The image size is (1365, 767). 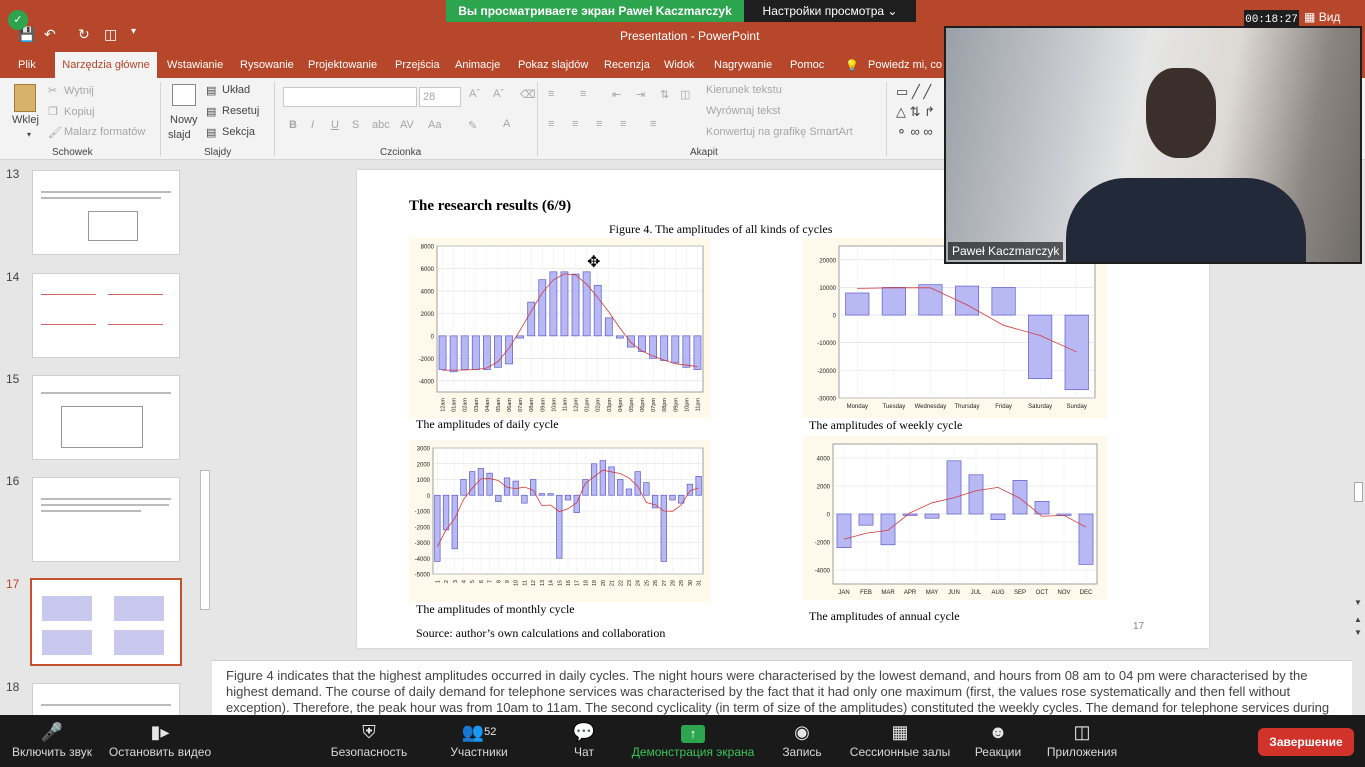 I want to click on participants-button: 👥52 Участники, so click(x=479, y=741).